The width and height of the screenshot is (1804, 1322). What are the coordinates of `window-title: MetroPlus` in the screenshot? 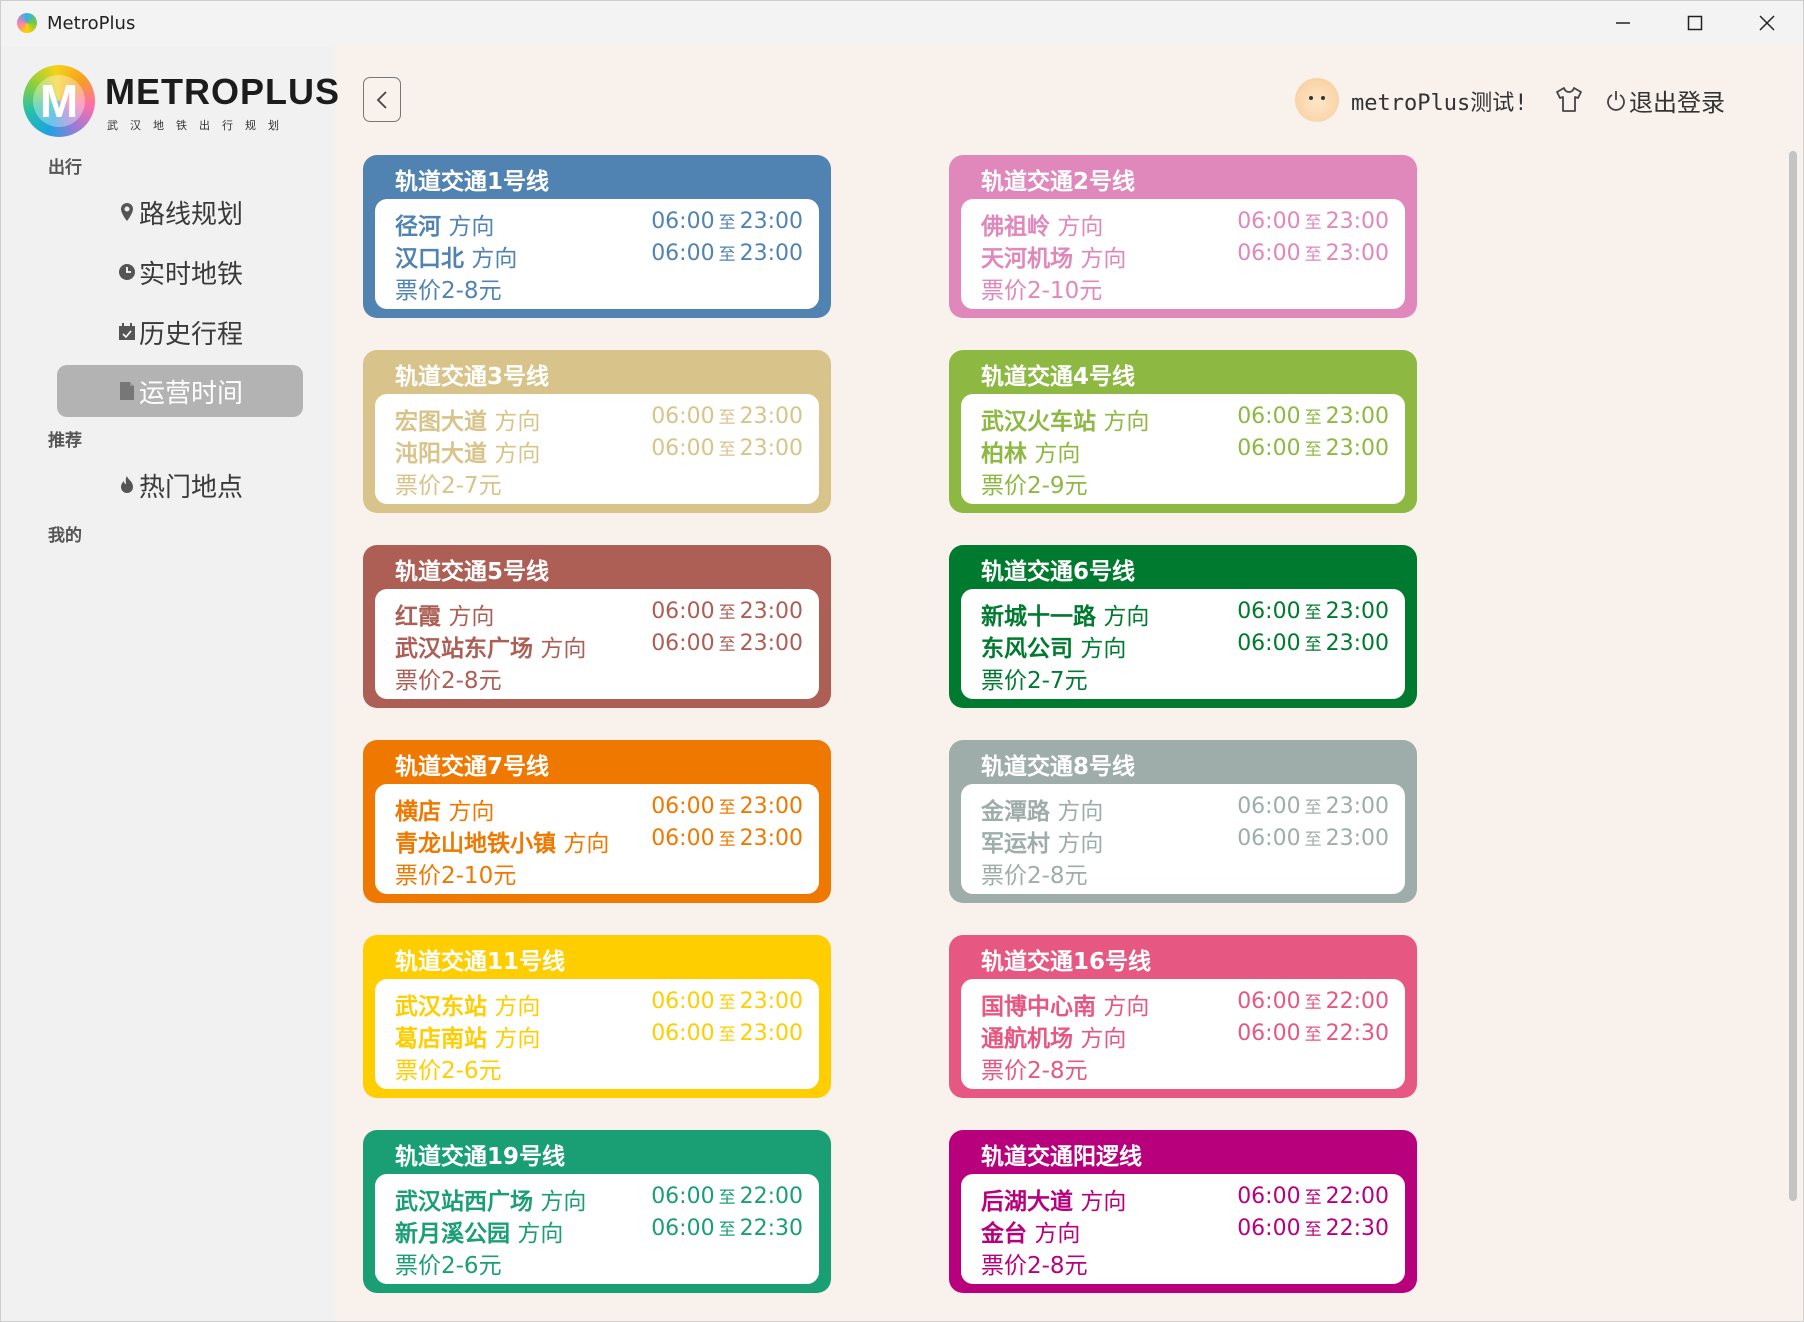 It's located at (91, 23).